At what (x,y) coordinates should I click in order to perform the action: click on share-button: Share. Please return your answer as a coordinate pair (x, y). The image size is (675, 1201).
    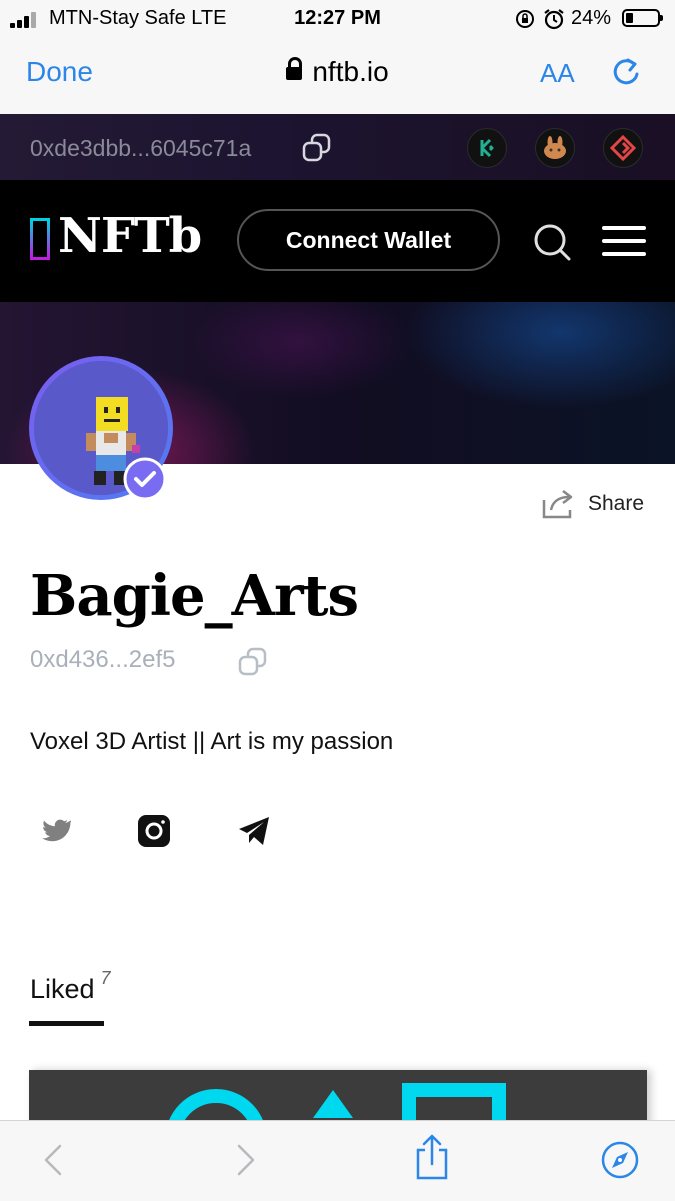
    Looking at the image, I should click on (616, 504).